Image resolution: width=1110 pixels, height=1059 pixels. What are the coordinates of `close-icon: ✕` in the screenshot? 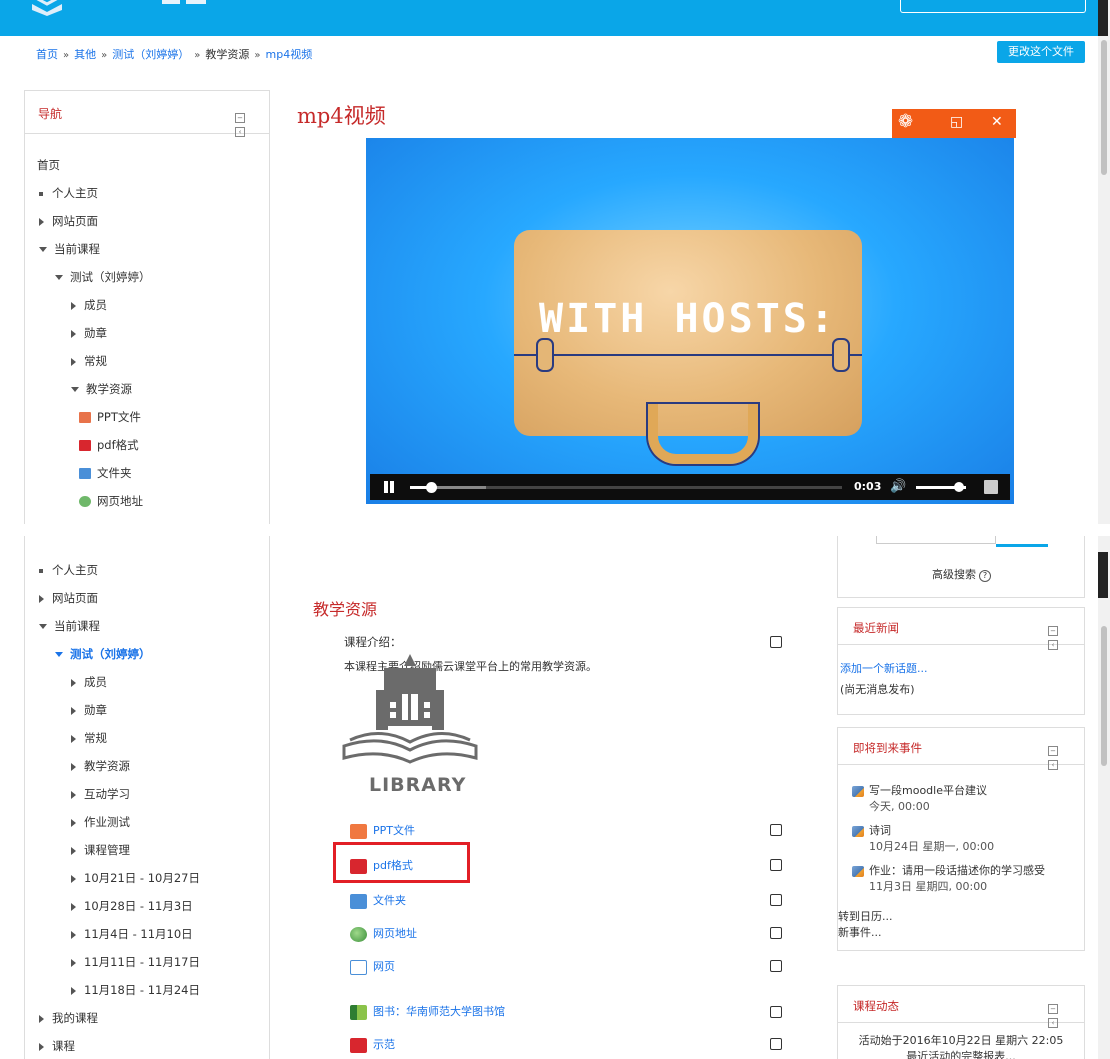 It's located at (997, 122).